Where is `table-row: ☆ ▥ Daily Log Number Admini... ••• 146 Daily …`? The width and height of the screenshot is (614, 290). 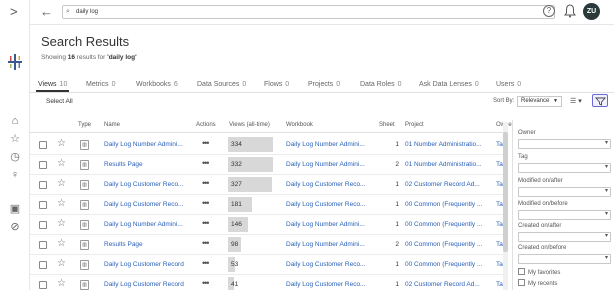
table-row: ☆ ▥ Daily Log Number Admini... ••• 146 Daily … is located at coordinates (269, 225).